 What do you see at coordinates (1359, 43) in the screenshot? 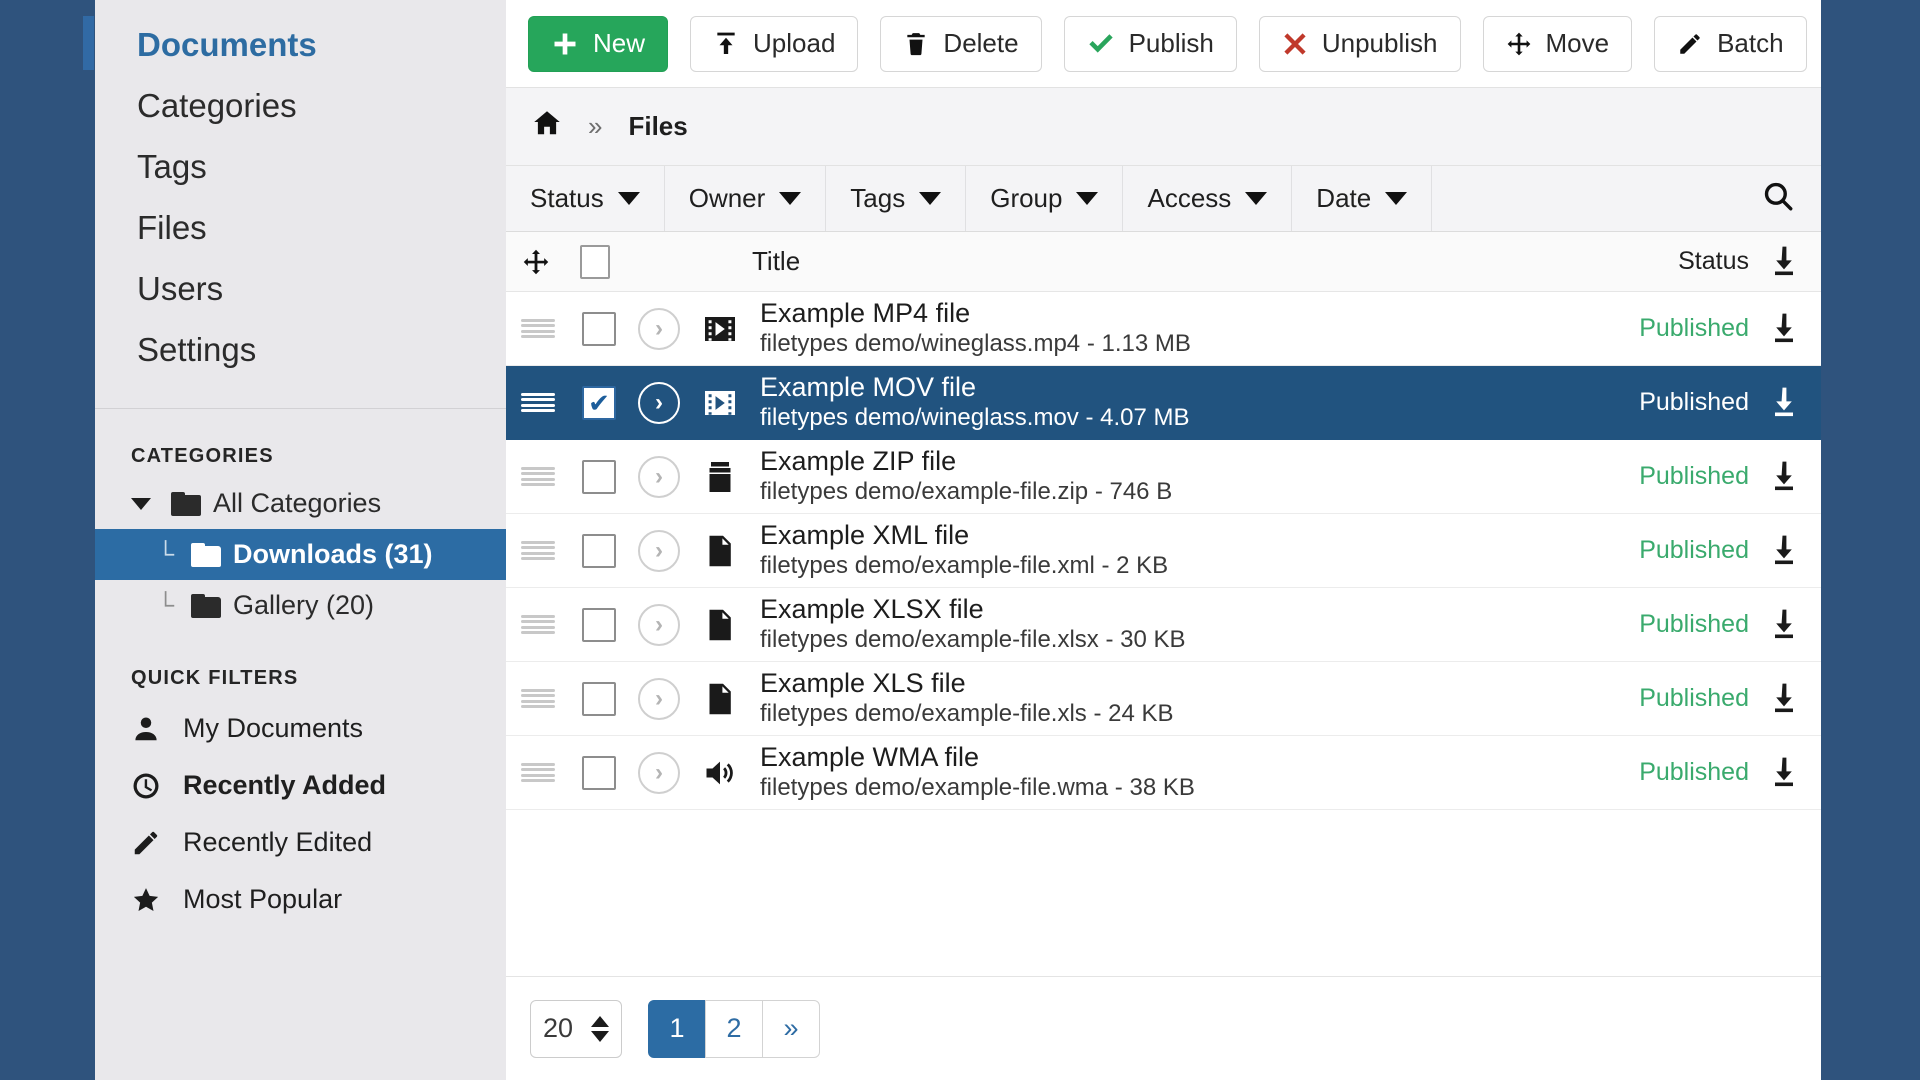
I see `unpublish-button: Unpublish` at bounding box center [1359, 43].